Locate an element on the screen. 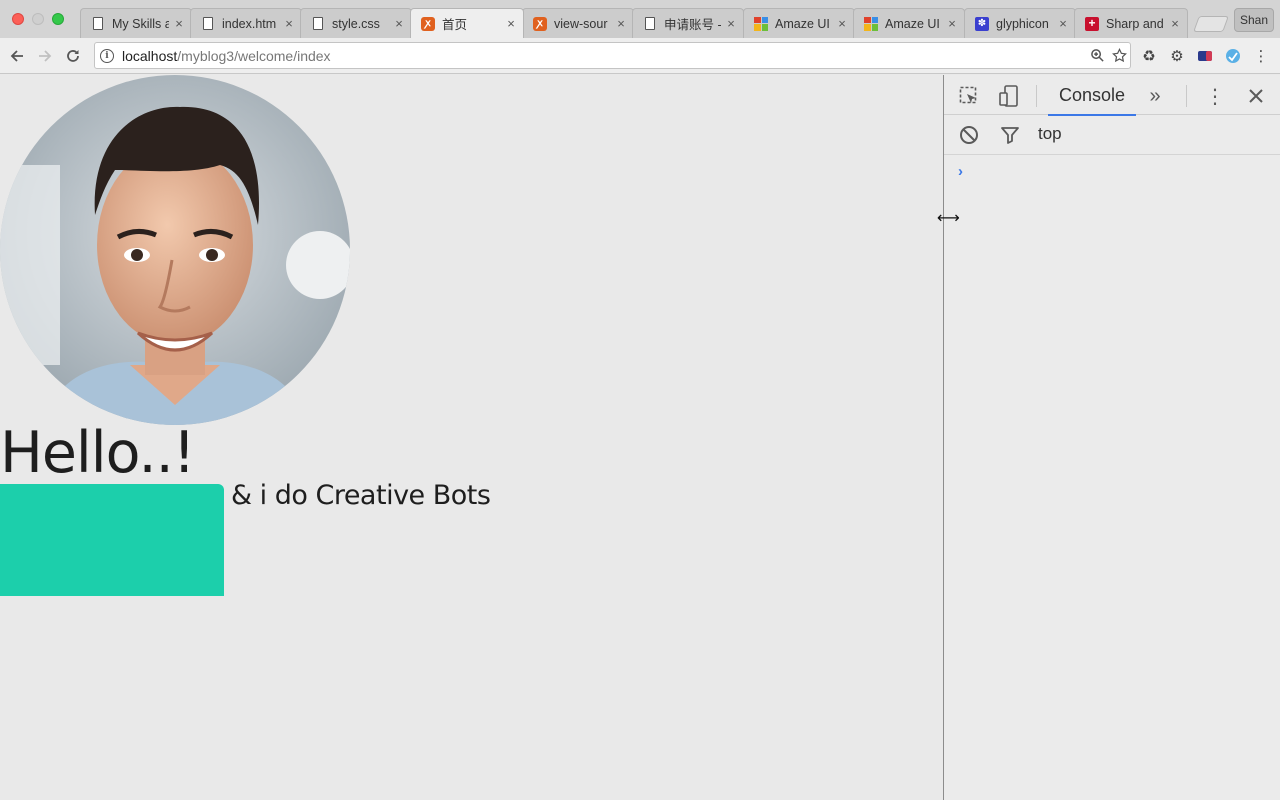  tab-console: Console is located at coordinates (1092, 95).